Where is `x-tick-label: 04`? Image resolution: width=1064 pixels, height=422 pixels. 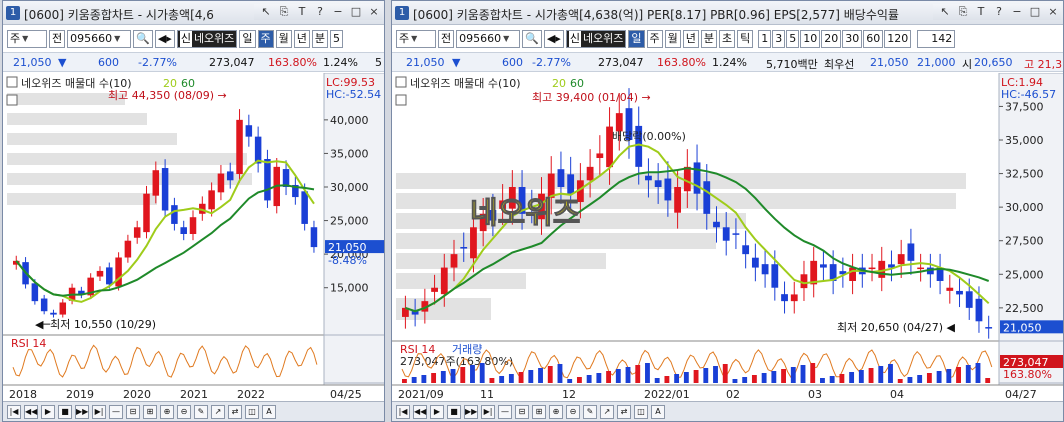
x-tick-label: 04 is located at coordinates (897, 394).